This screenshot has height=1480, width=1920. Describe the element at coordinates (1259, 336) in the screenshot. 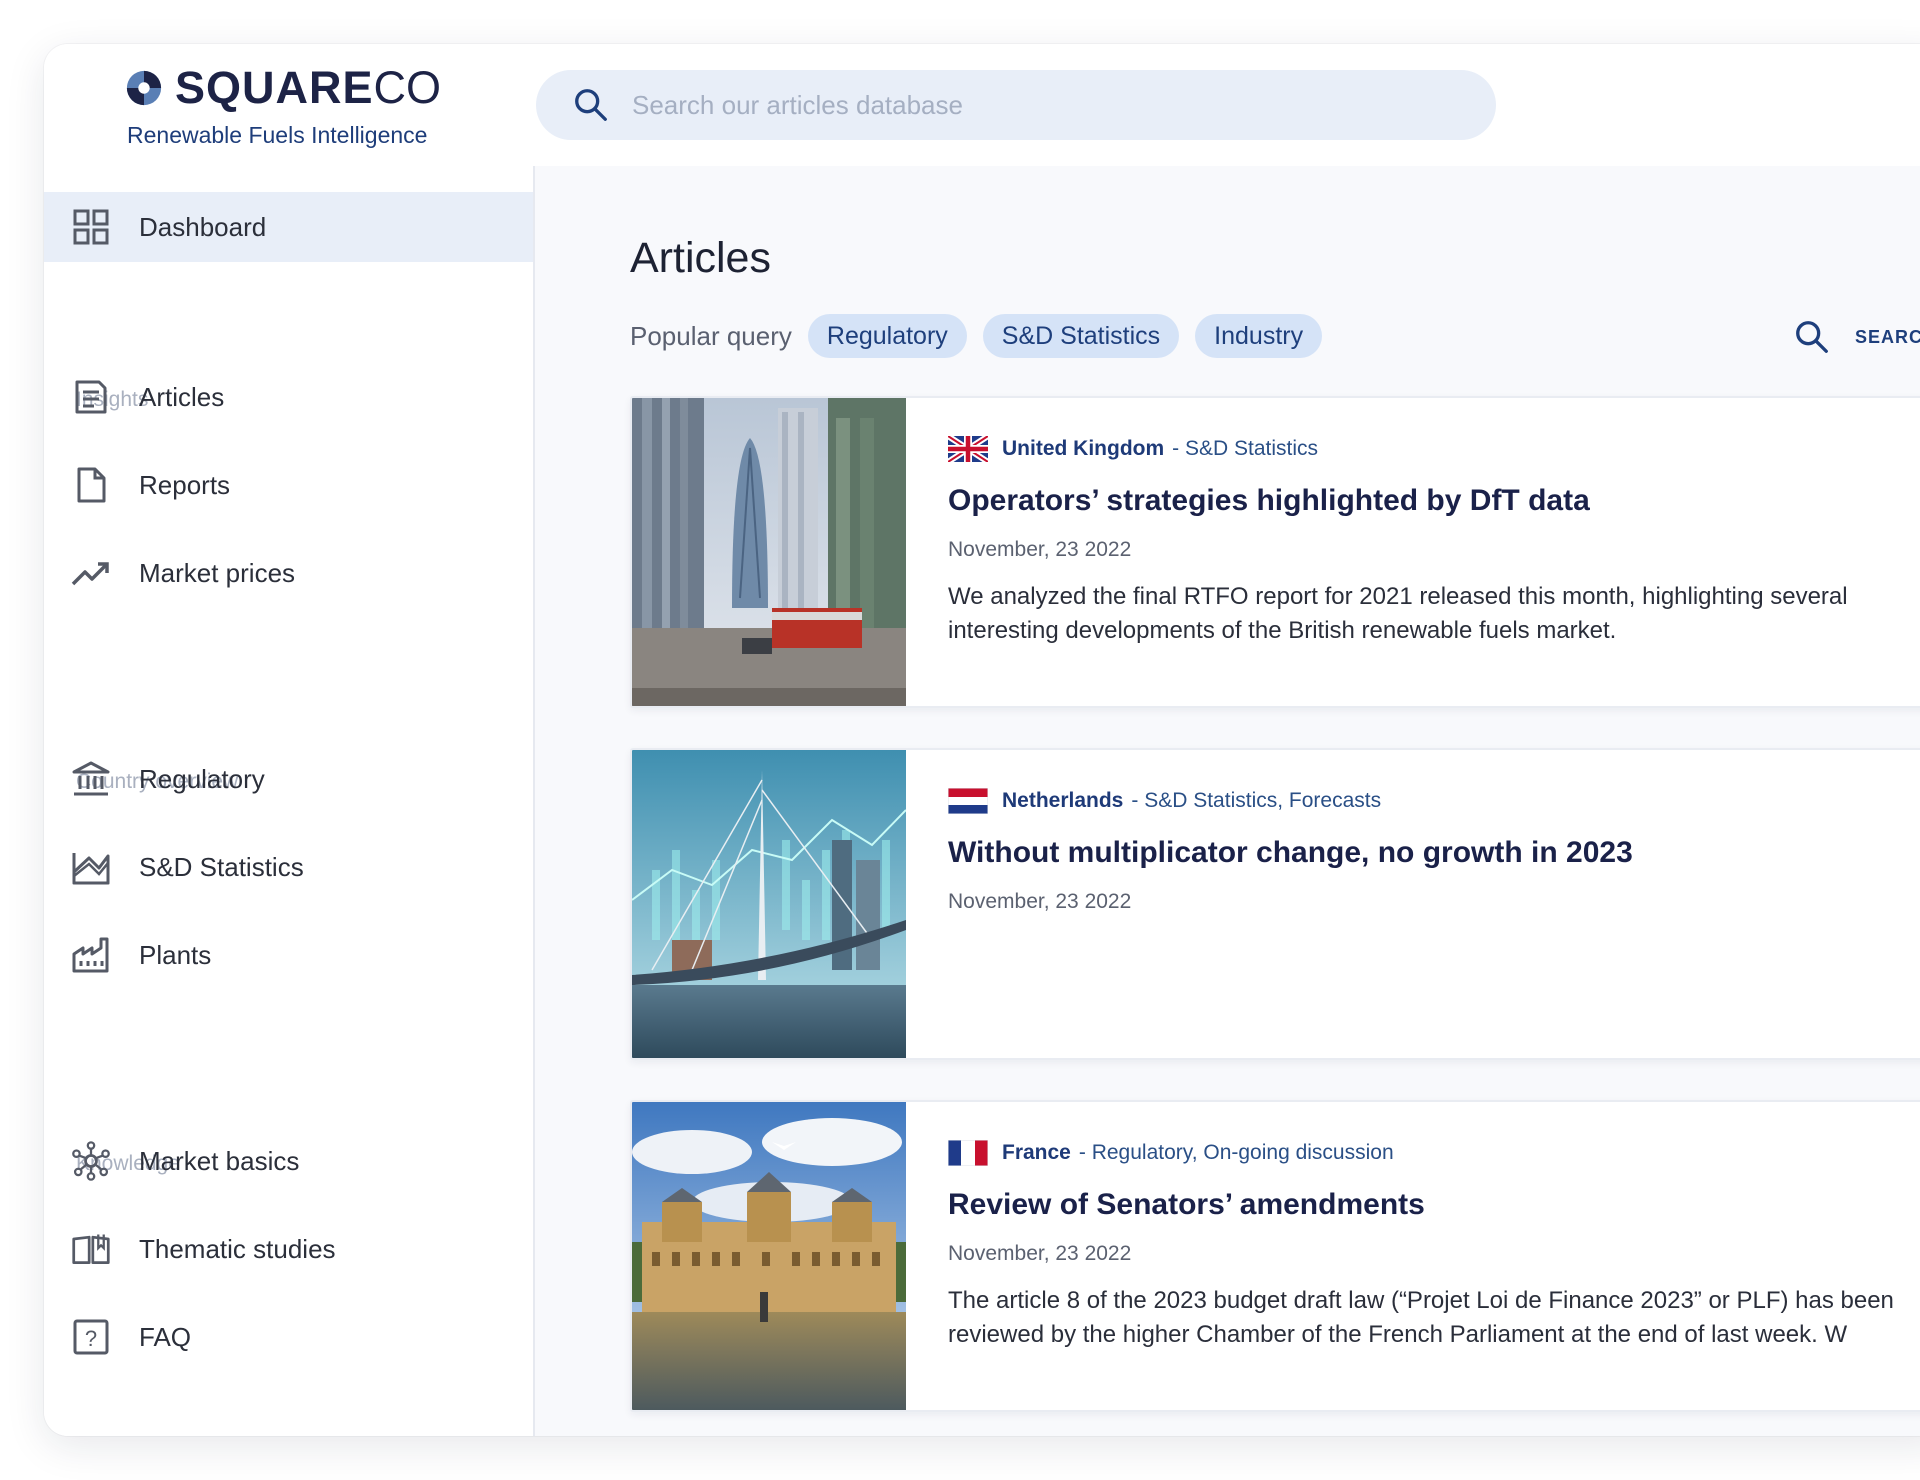

I see `chip-industry: Industry` at that location.